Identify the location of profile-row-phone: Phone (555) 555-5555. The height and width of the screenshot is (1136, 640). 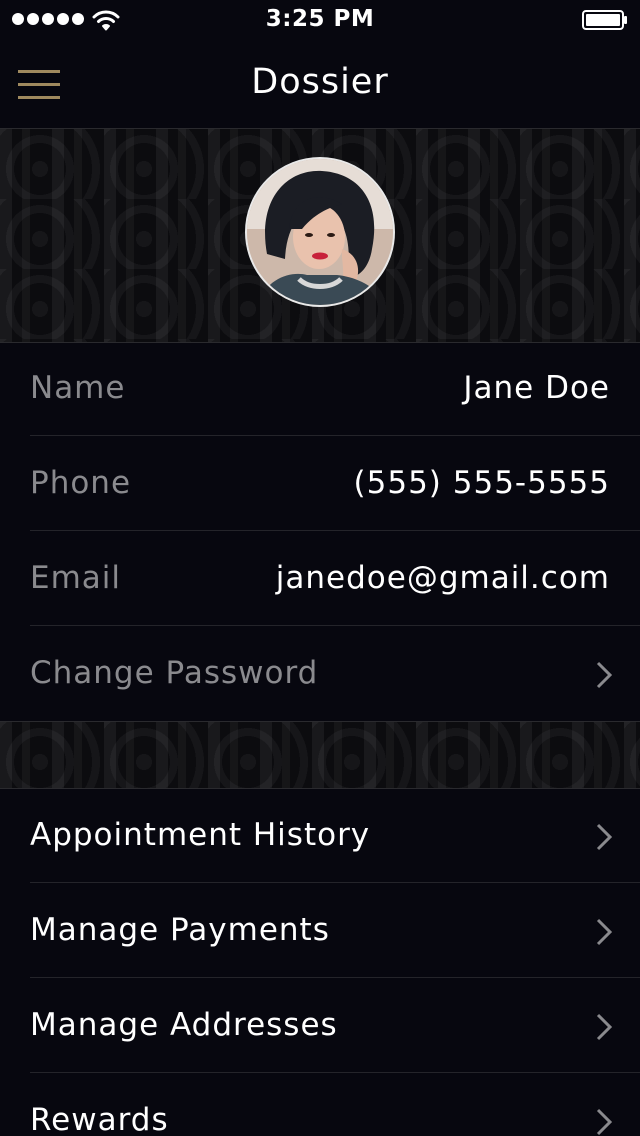
(335, 484).